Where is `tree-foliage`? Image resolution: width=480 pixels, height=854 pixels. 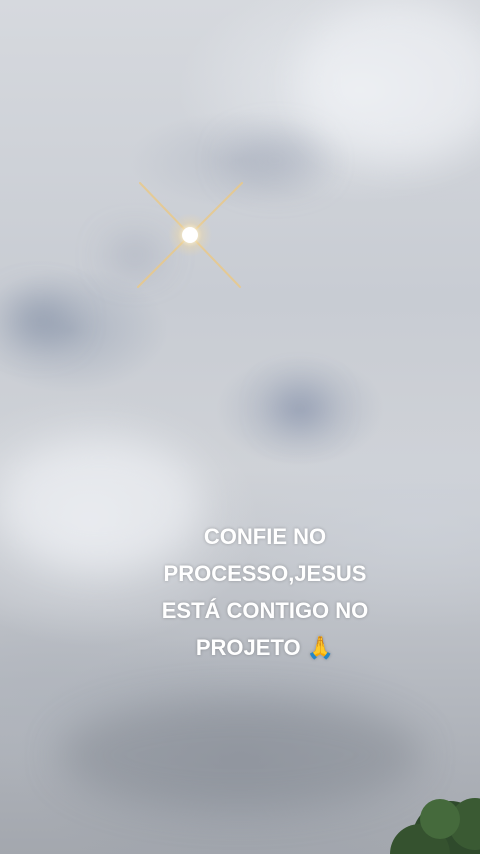
tree-foliage is located at coordinates (430, 819).